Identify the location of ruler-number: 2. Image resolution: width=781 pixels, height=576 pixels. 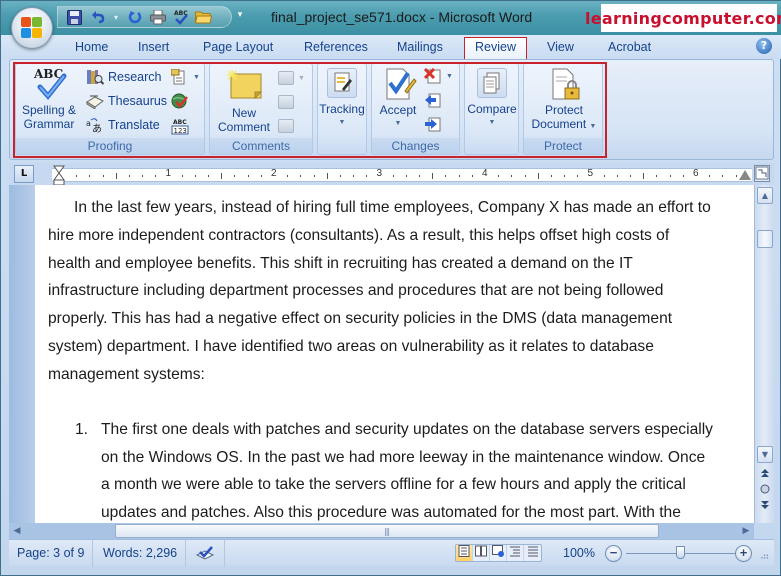
(274, 173).